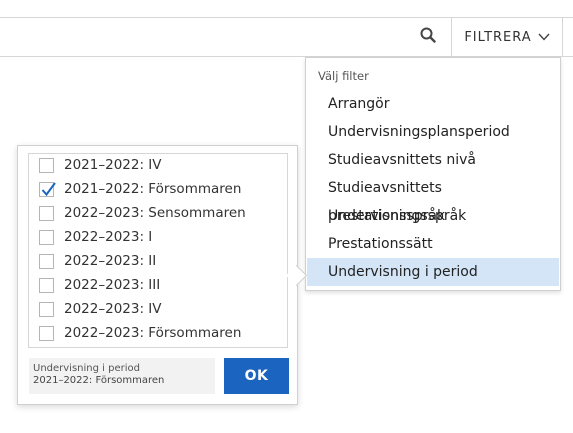  I want to click on search-icon, so click(428, 37).